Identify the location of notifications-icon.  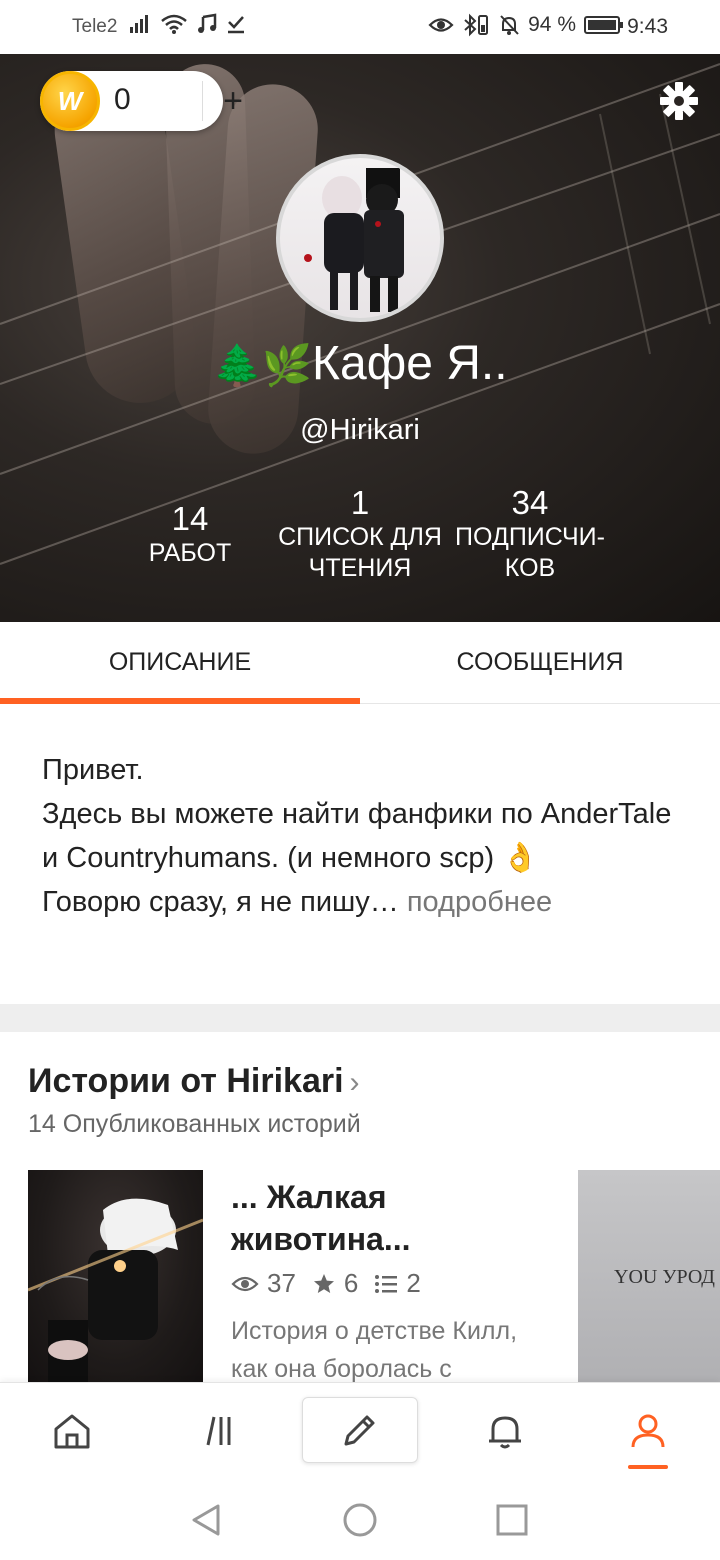
(505, 1432).